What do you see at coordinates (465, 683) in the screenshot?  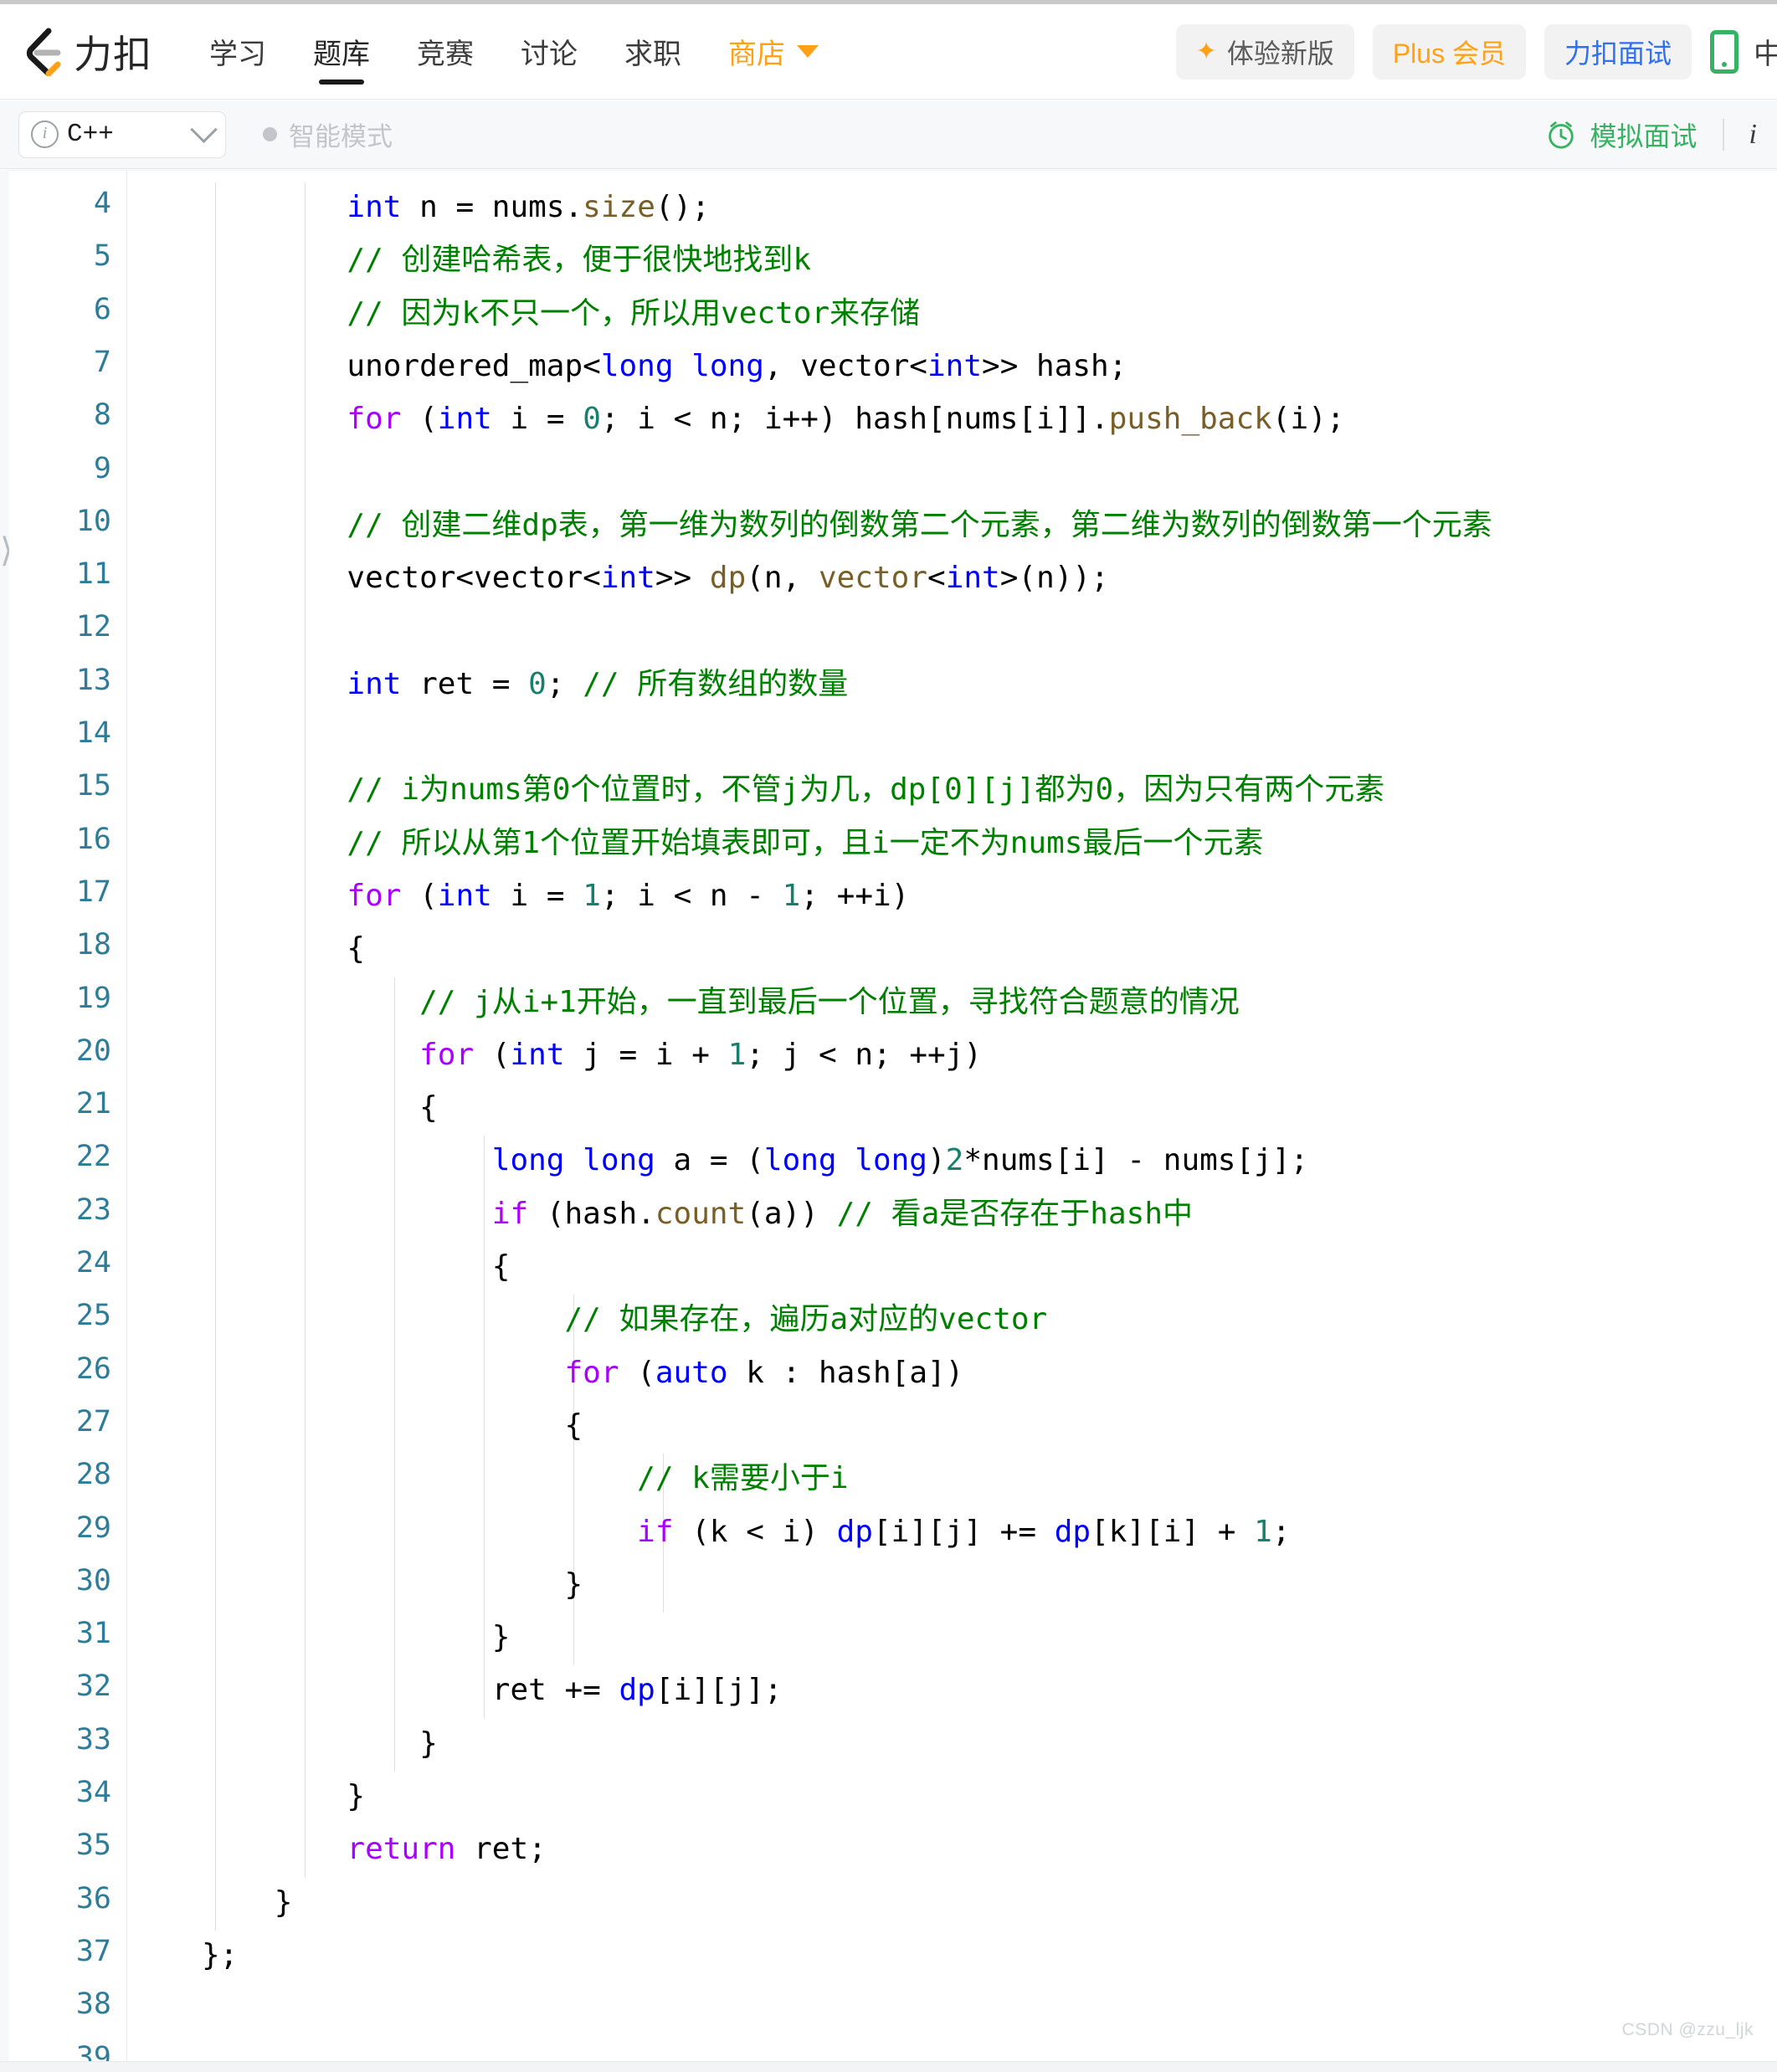 I see `code-token: ret =` at bounding box center [465, 683].